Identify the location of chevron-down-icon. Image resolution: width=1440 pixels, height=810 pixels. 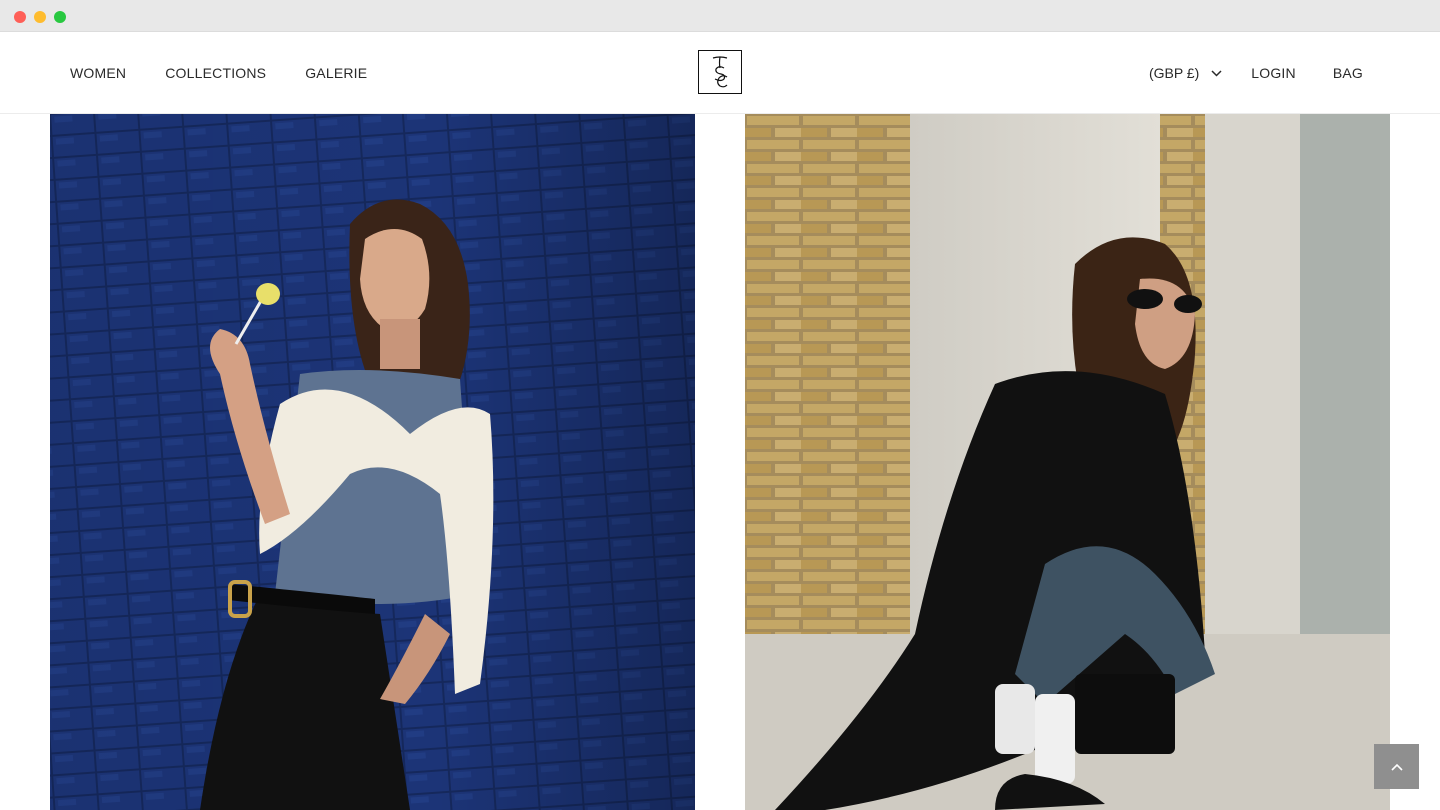
(1216, 73).